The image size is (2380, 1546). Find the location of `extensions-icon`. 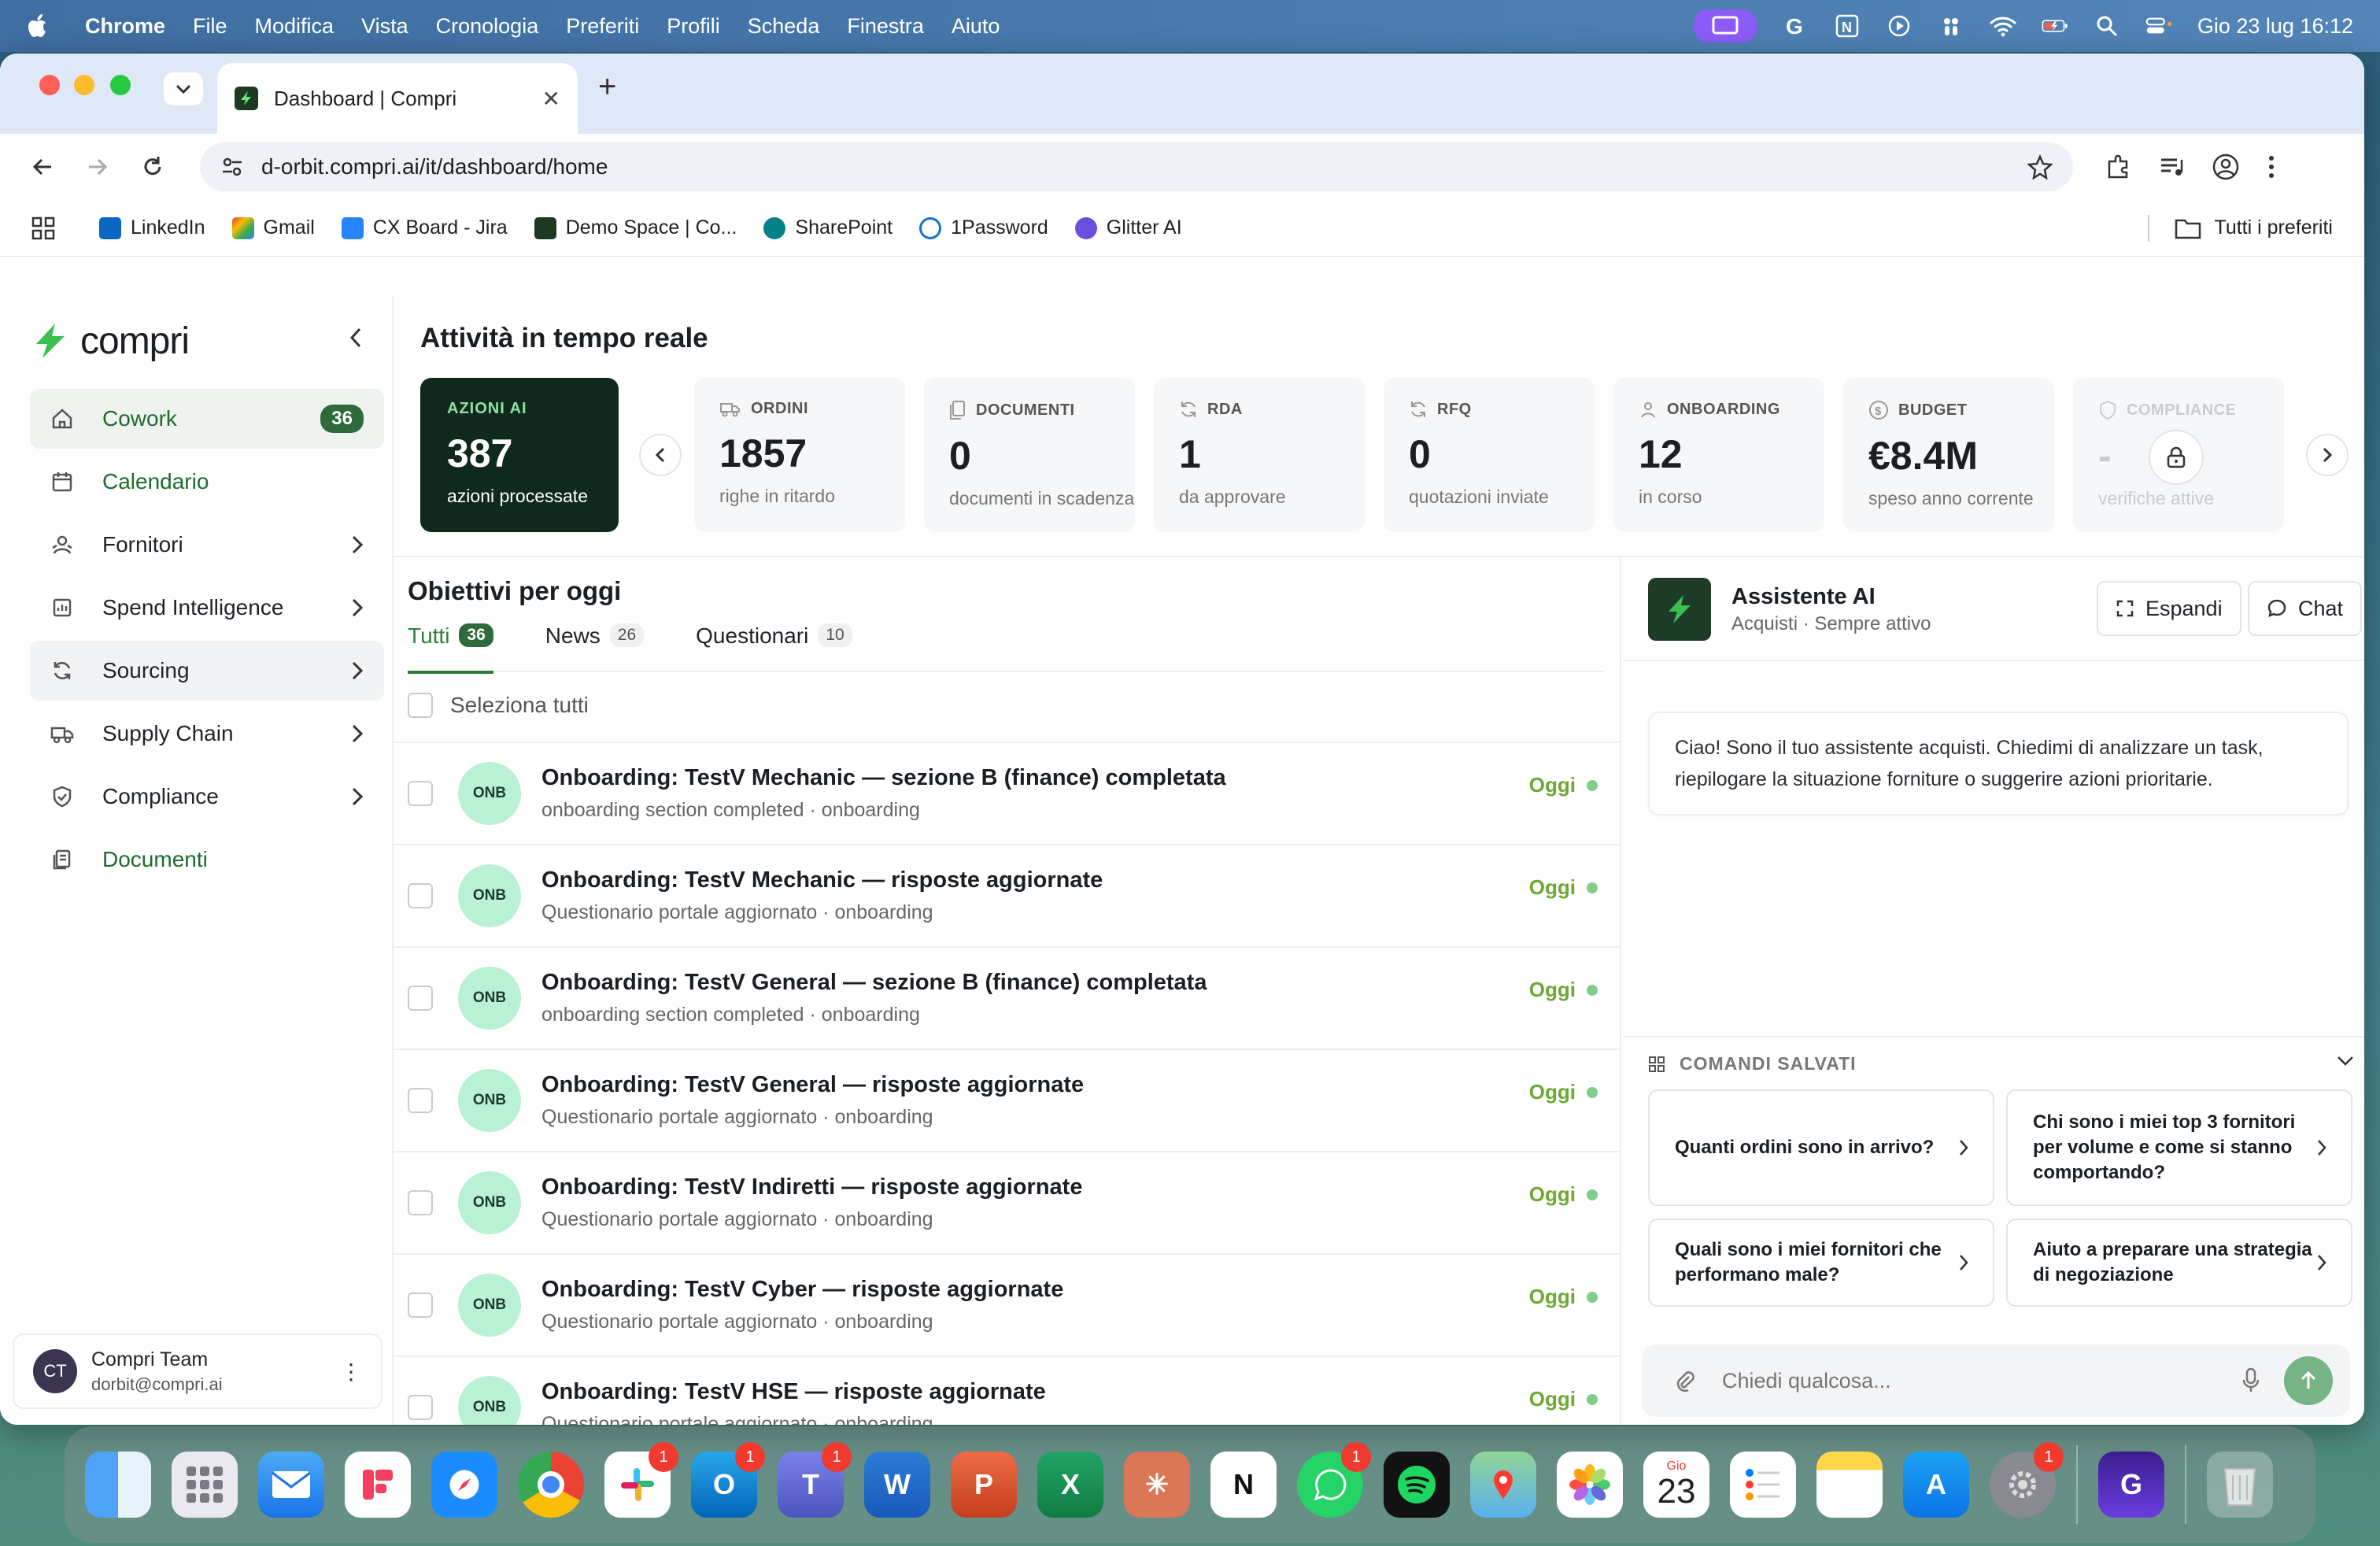

extensions-icon is located at coordinates (2118, 167).